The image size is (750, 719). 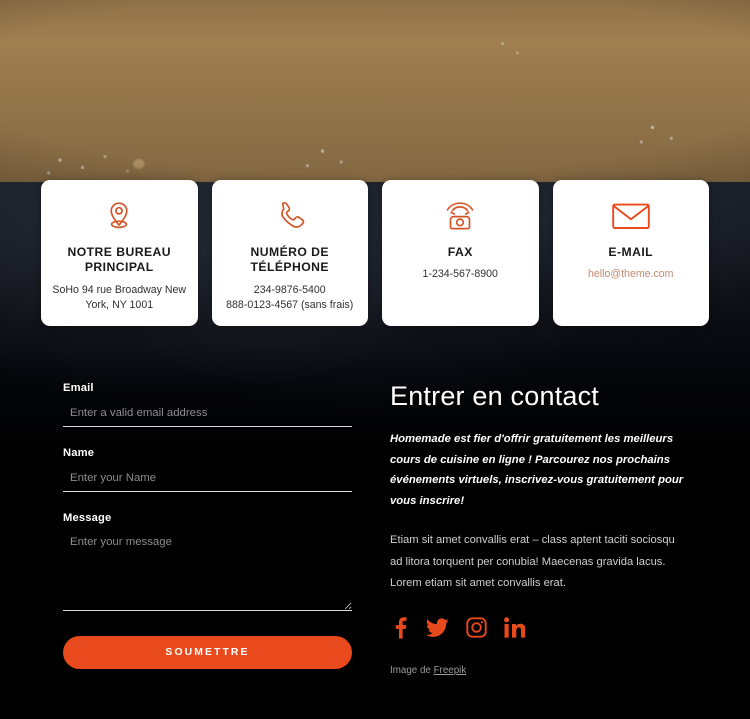 I want to click on image-credit: Image de Freepik, so click(x=540, y=670).